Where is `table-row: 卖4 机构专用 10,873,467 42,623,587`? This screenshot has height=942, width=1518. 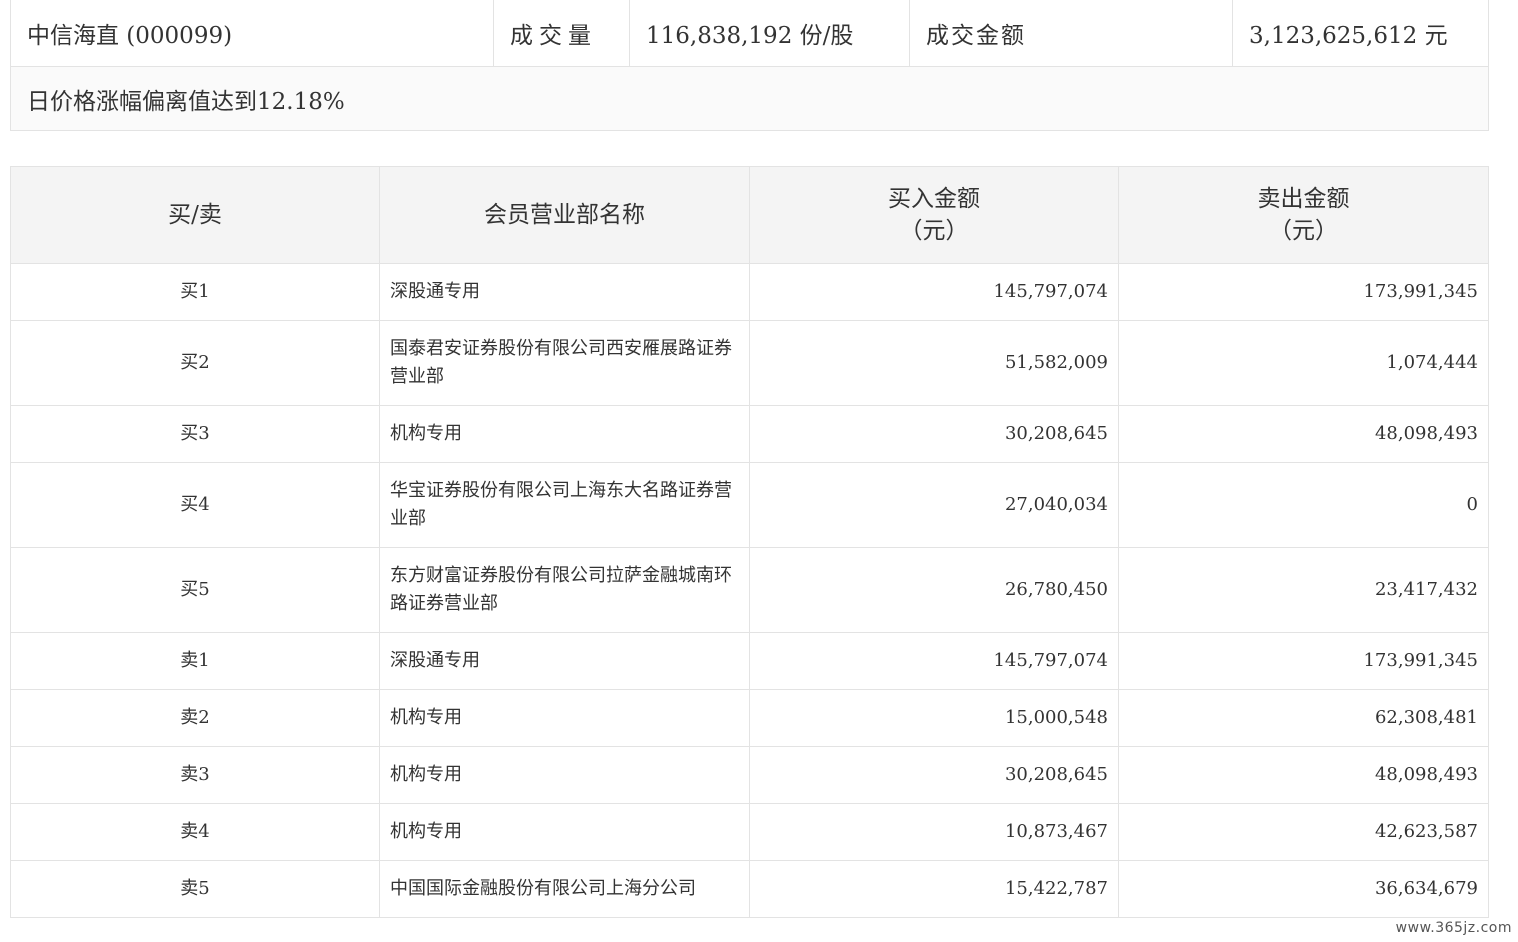
table-row: 卖4 机构专用 10,873,467 42,623,587 is located at coordinates (749, 832).